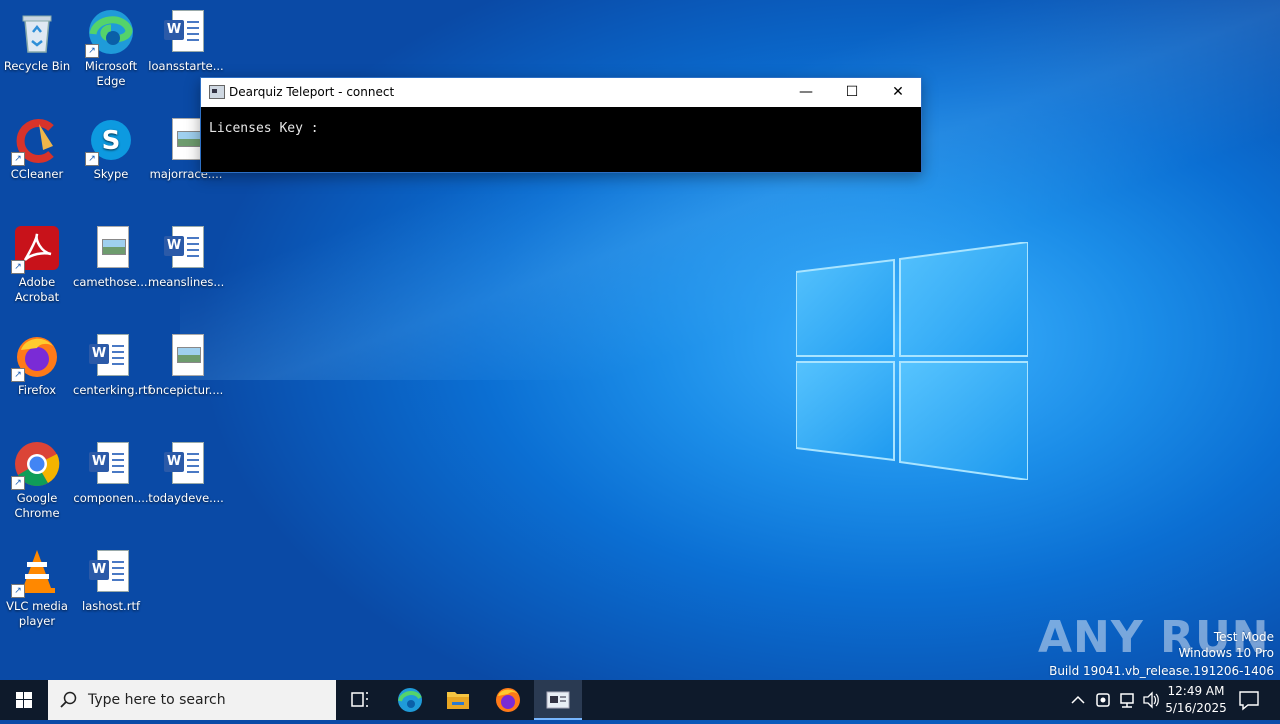 The width and height of the screenshot is (1280, 724). Describe the element at coordinates (112, 390) in the screenshot. I see `desktop-icon-label: centerking.rtf` at that location.